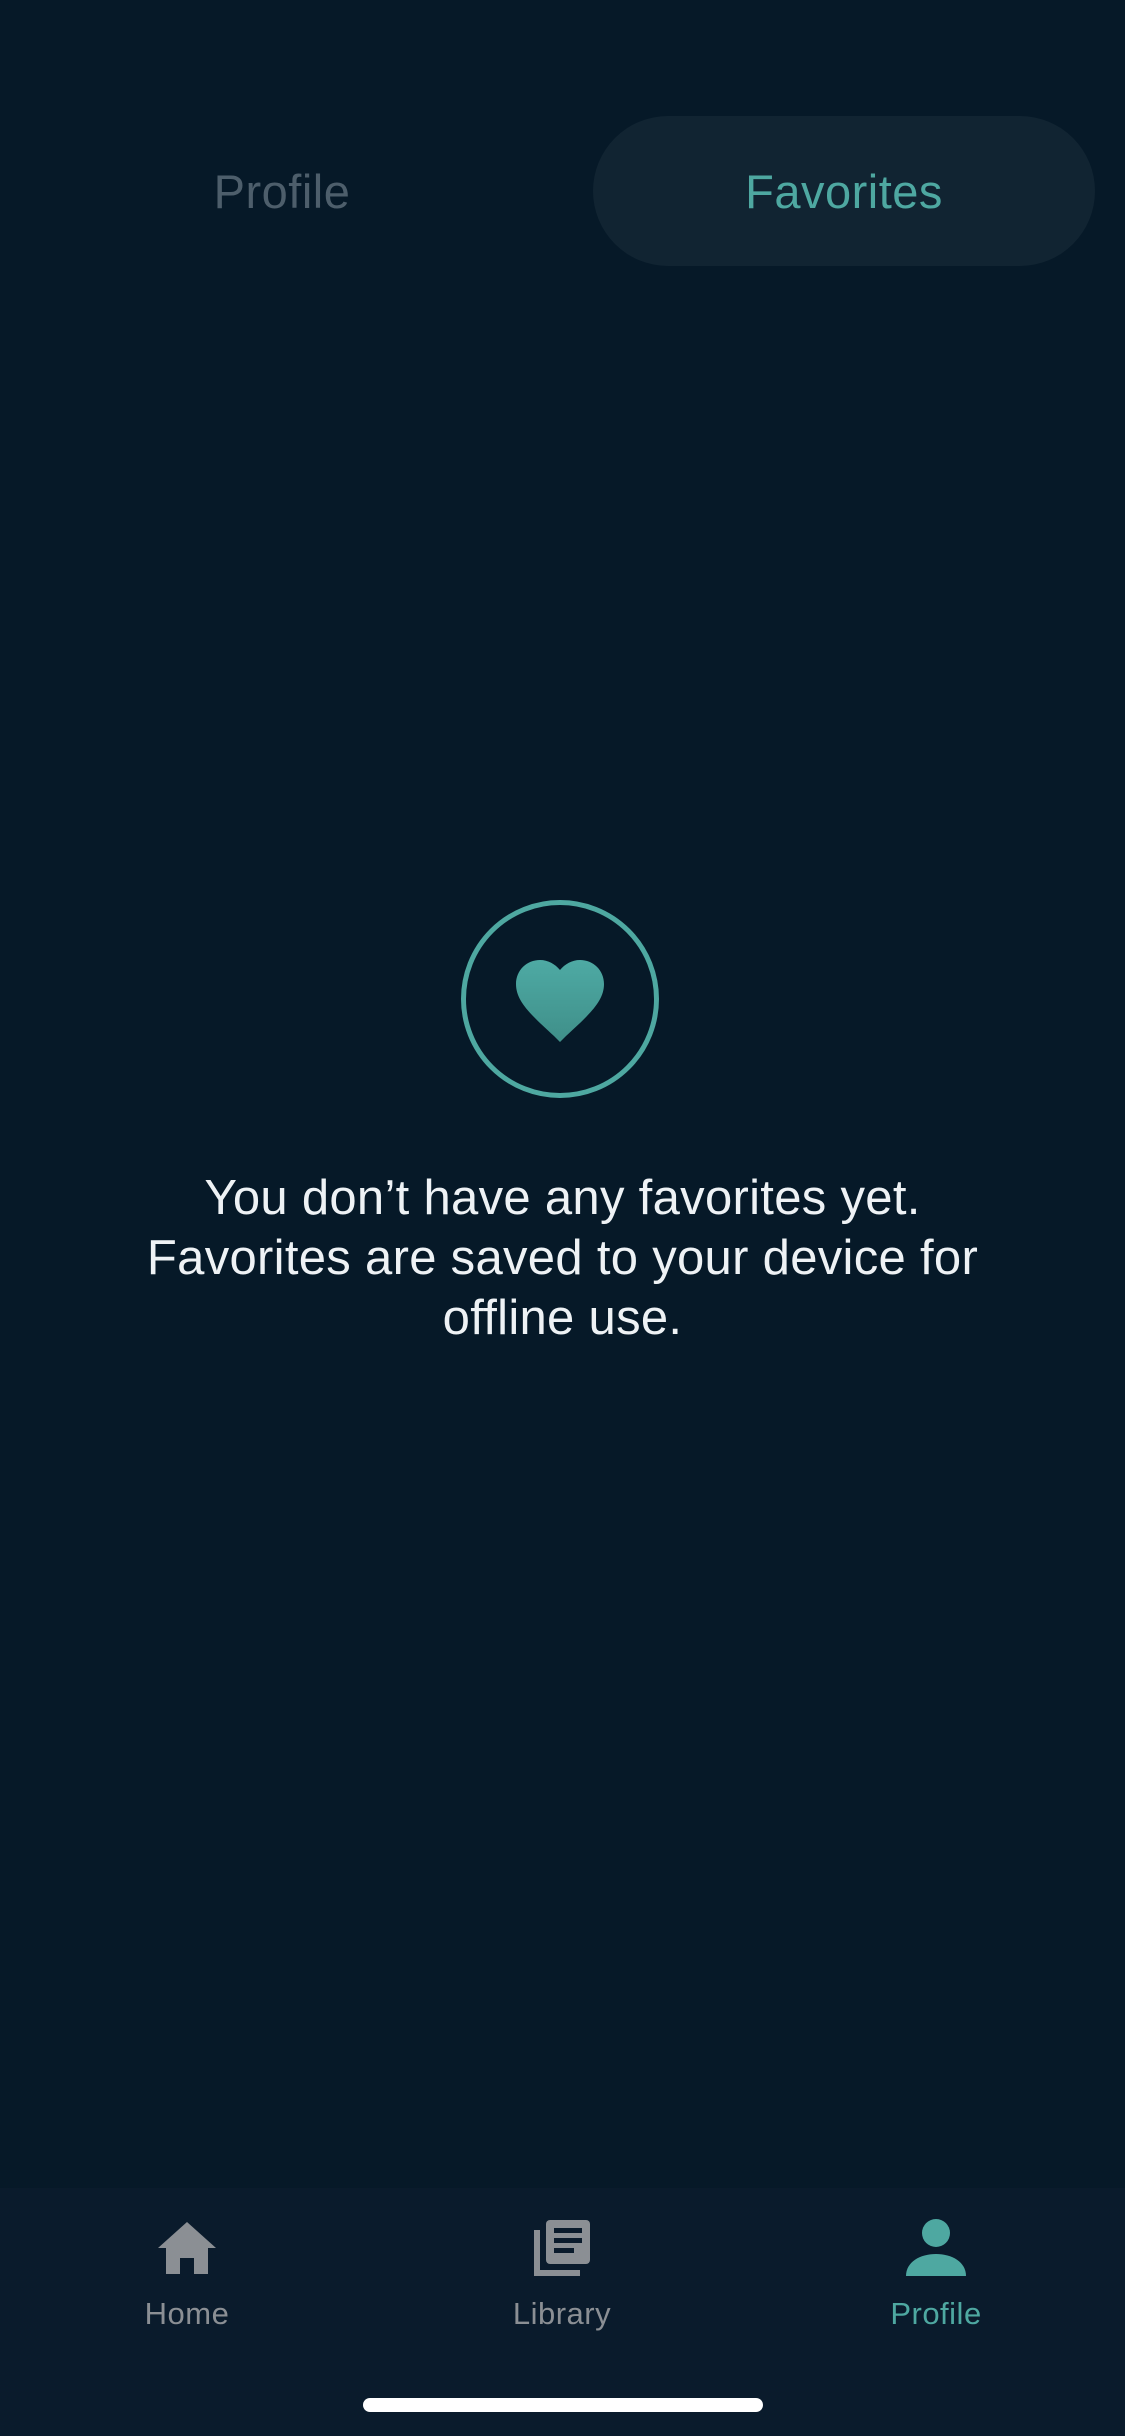  What do you see at coordinates (187, 2313) in the screenshot?
I see `tabbar-label: Home` at bounding box center [187, 2313].